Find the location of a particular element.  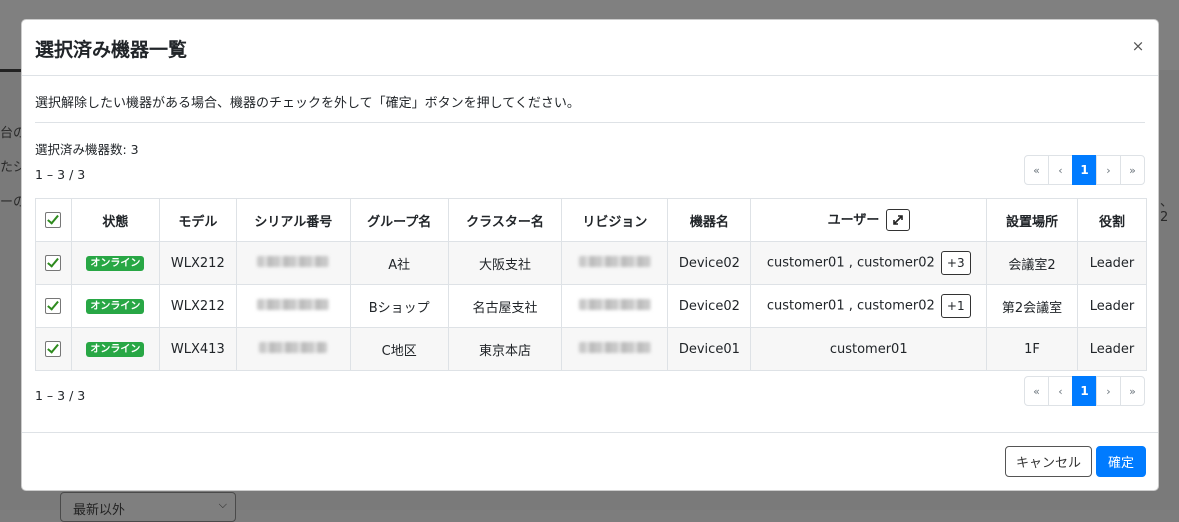

pagination-bottom: « ‹ 1 › » is located at coordinates (1084, 391).